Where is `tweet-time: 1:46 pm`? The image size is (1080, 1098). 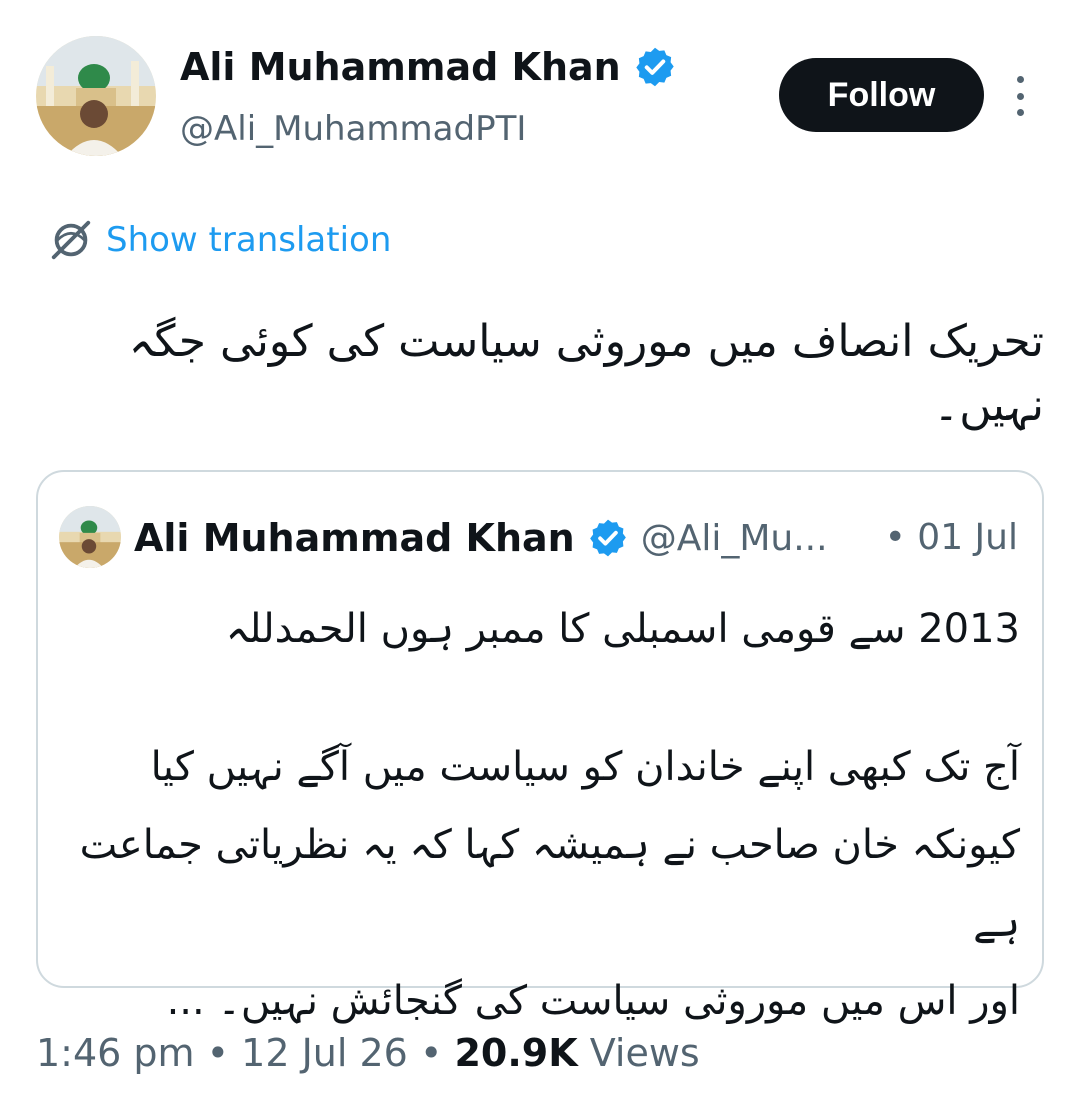
tweet-time: 1:46 pm is located at coordinates (115, 1053).